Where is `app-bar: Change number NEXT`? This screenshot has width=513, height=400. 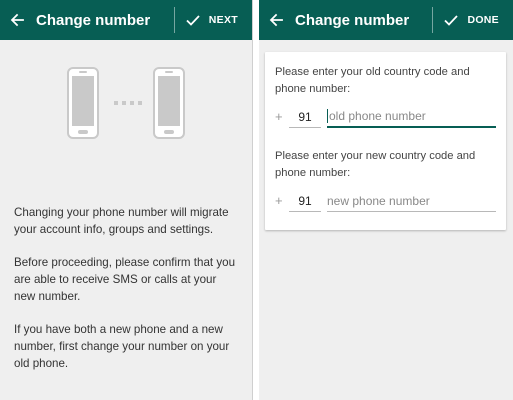 app-bar: Change number NEXT is located at coordinates (126, 20).